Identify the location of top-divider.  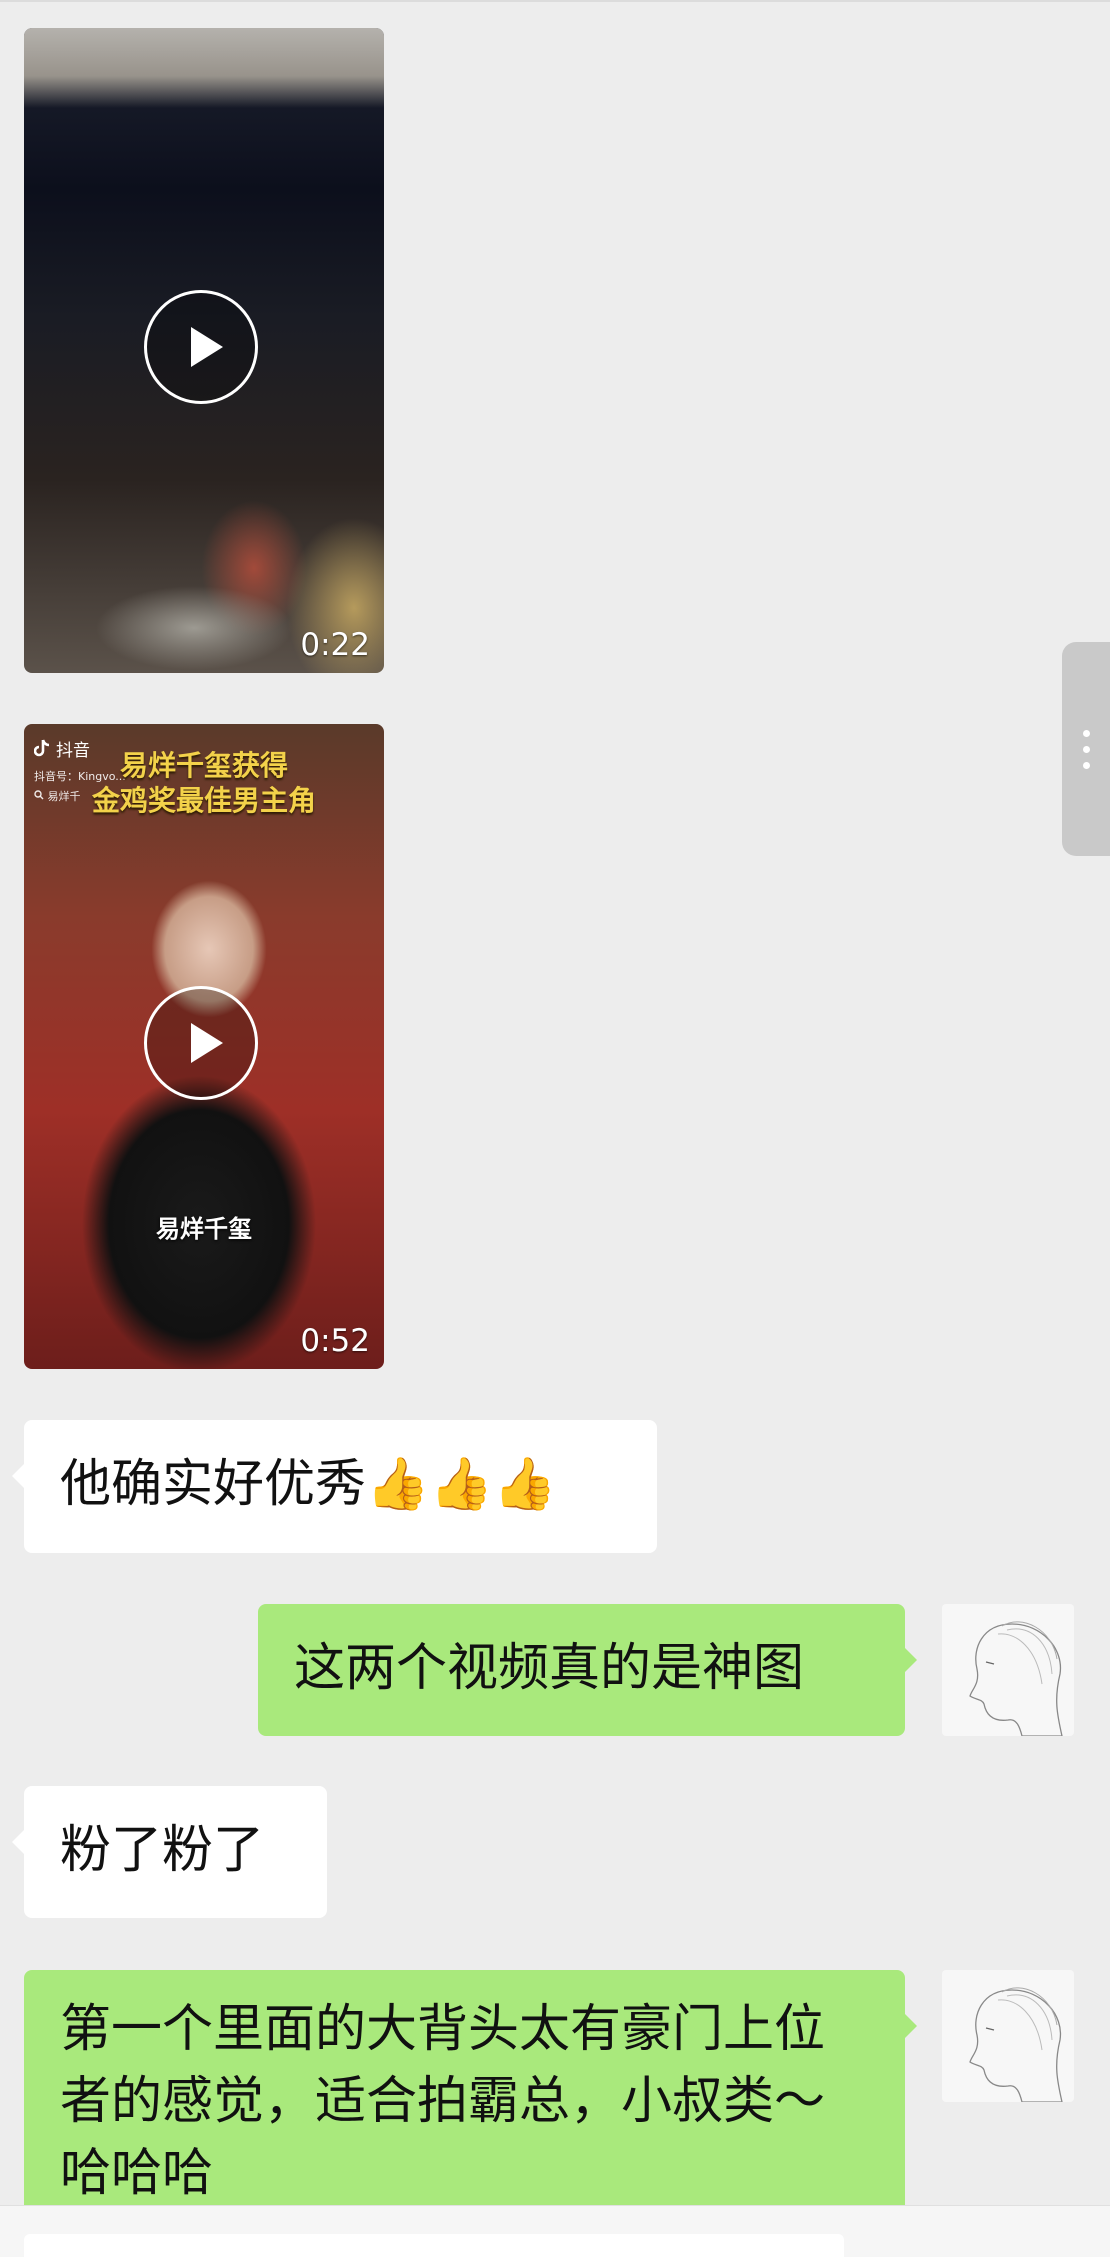
(555, 1).